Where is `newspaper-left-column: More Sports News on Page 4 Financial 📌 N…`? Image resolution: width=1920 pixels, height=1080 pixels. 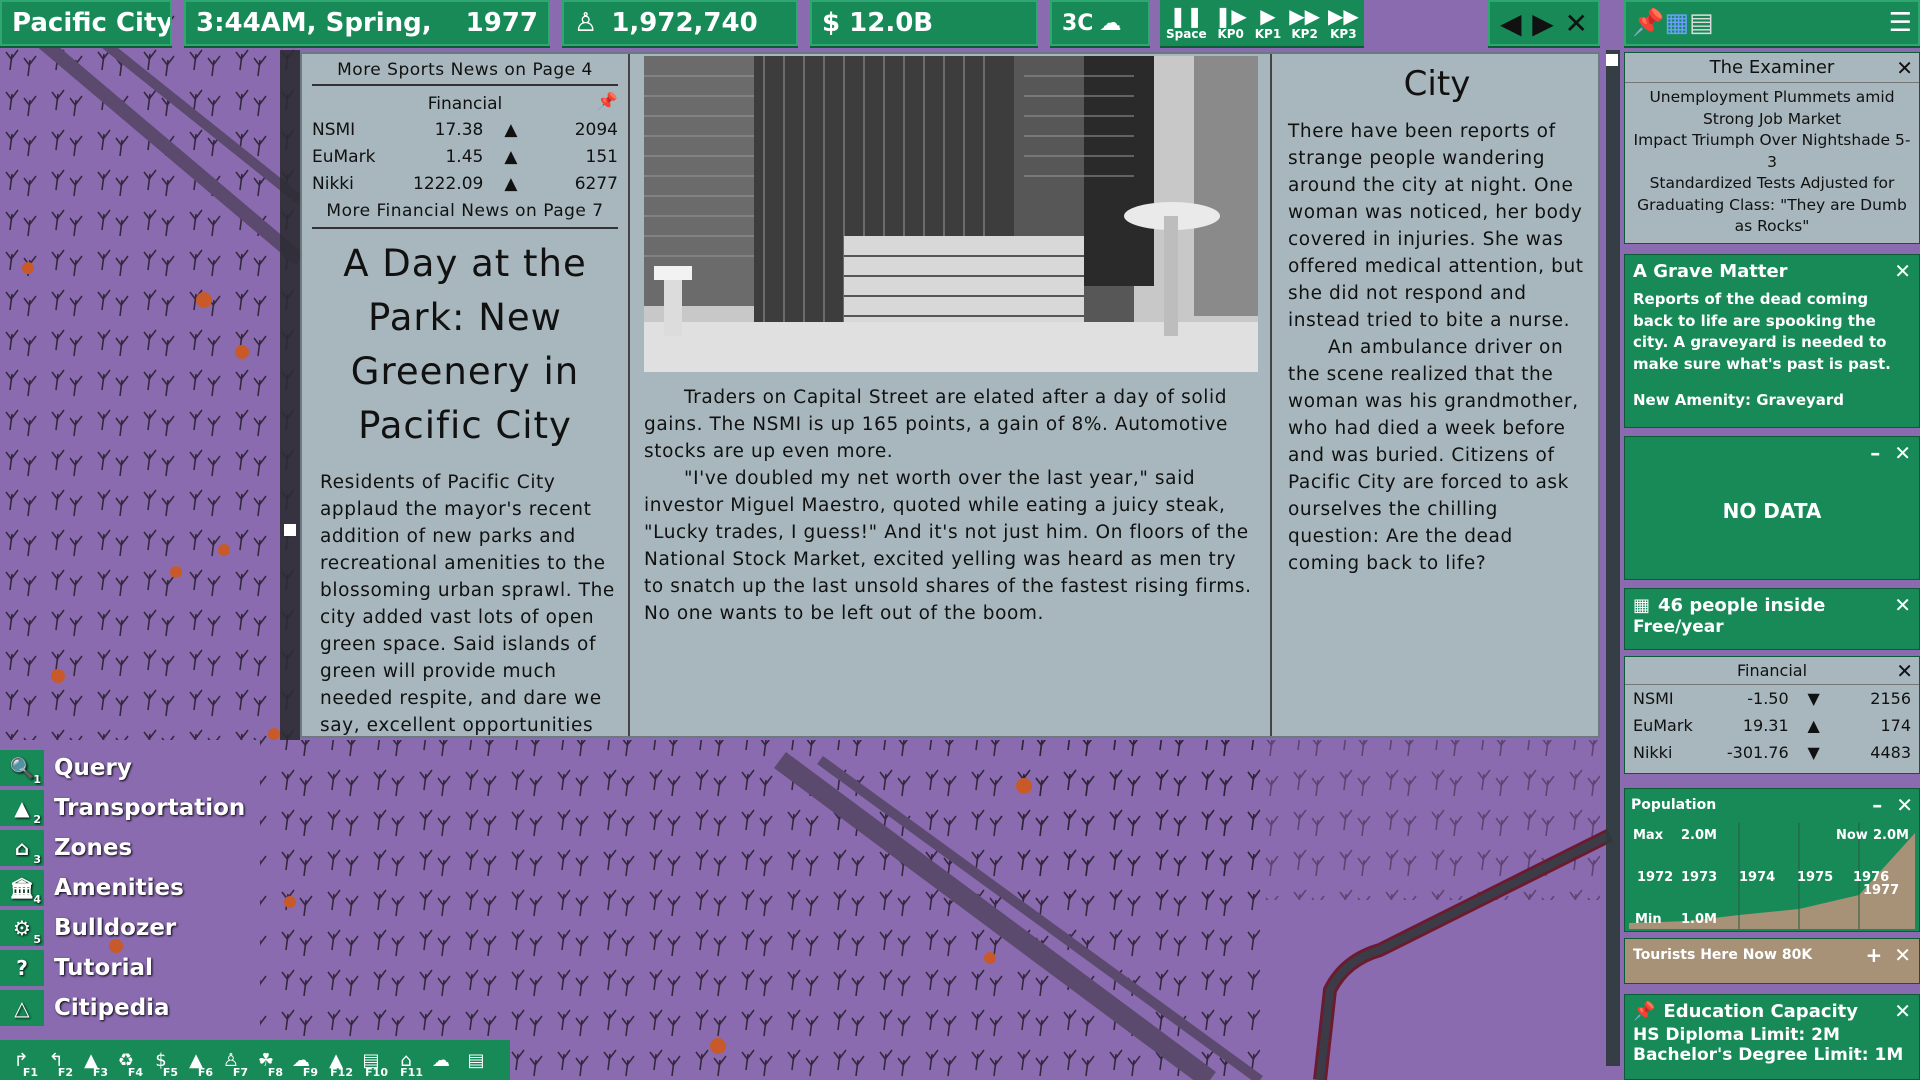 newspaper-left-column: More Sports News on Page 4 Financial 📌 N… is located at coordinates (466, 395).